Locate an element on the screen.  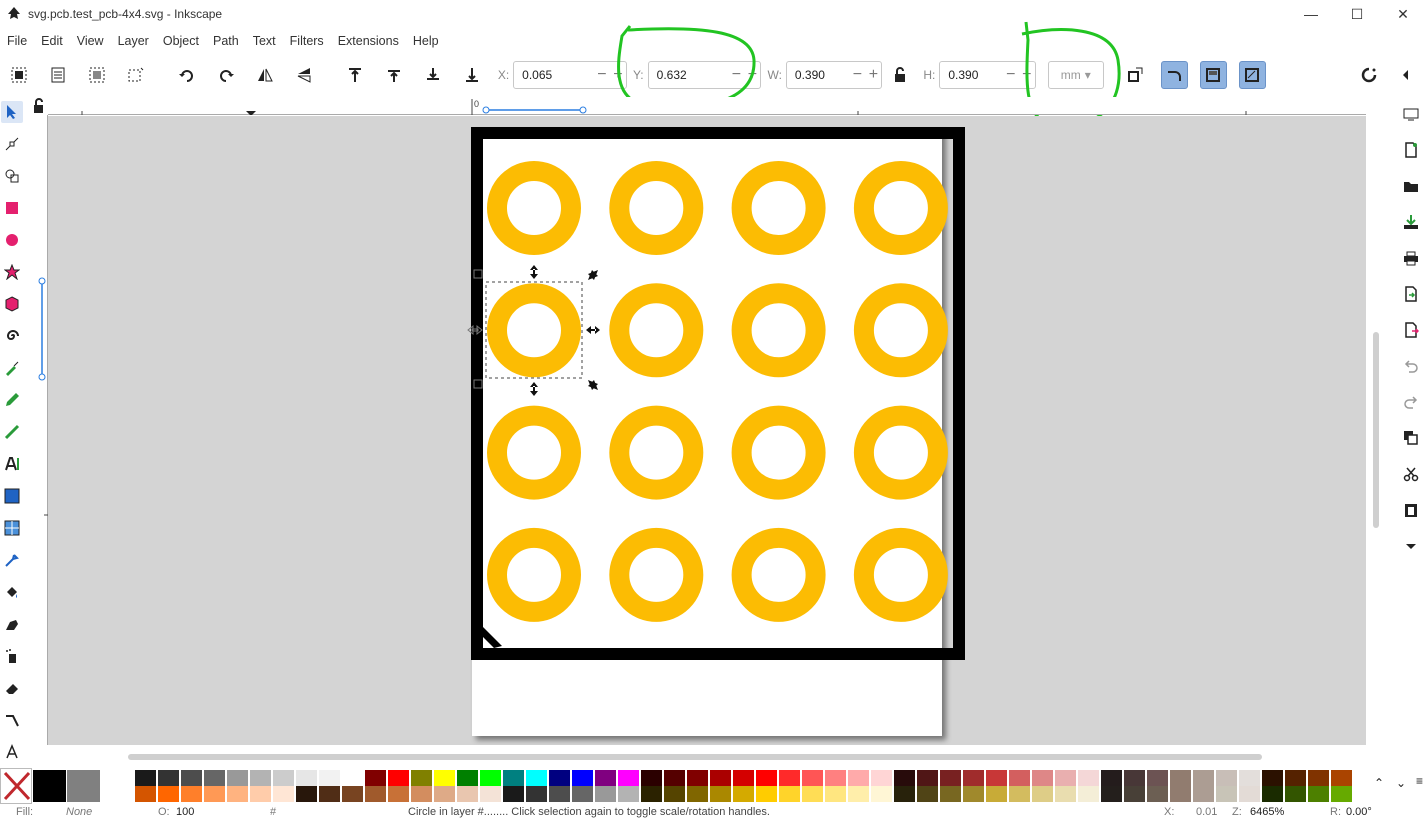
flip-vertical-button is located at coordinates (304, 75).